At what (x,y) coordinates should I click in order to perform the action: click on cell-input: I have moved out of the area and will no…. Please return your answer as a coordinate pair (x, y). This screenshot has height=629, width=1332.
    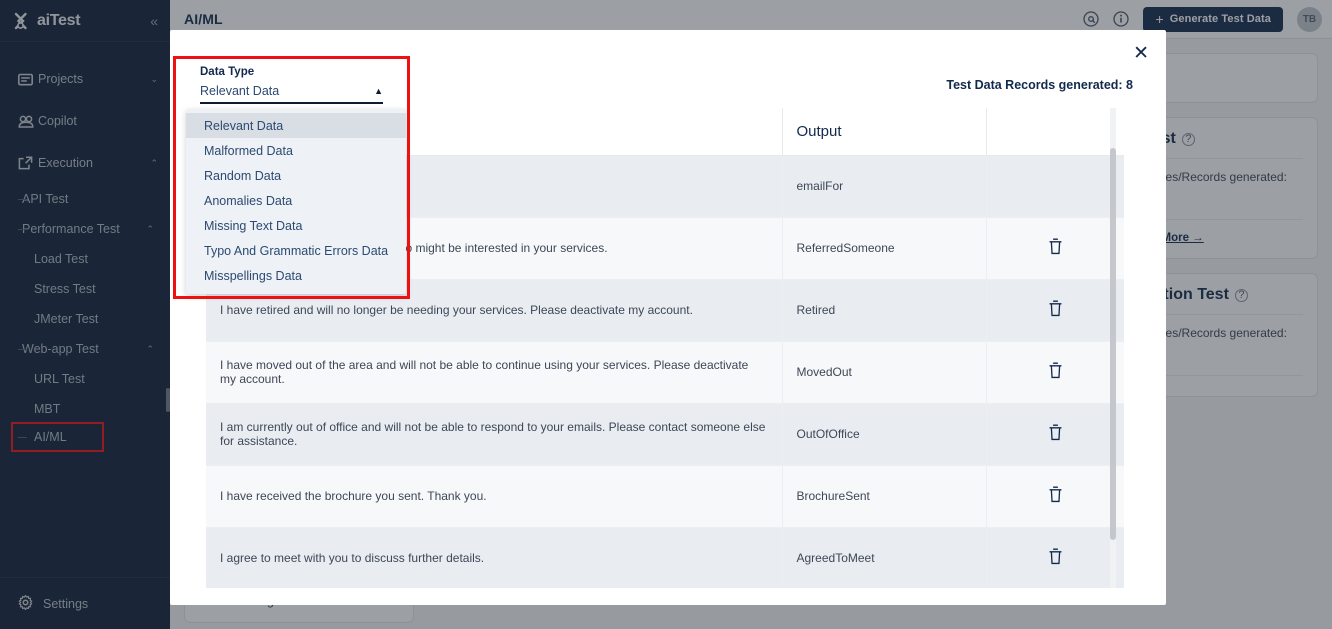
    Looking at the image, I should click on (494, 372).